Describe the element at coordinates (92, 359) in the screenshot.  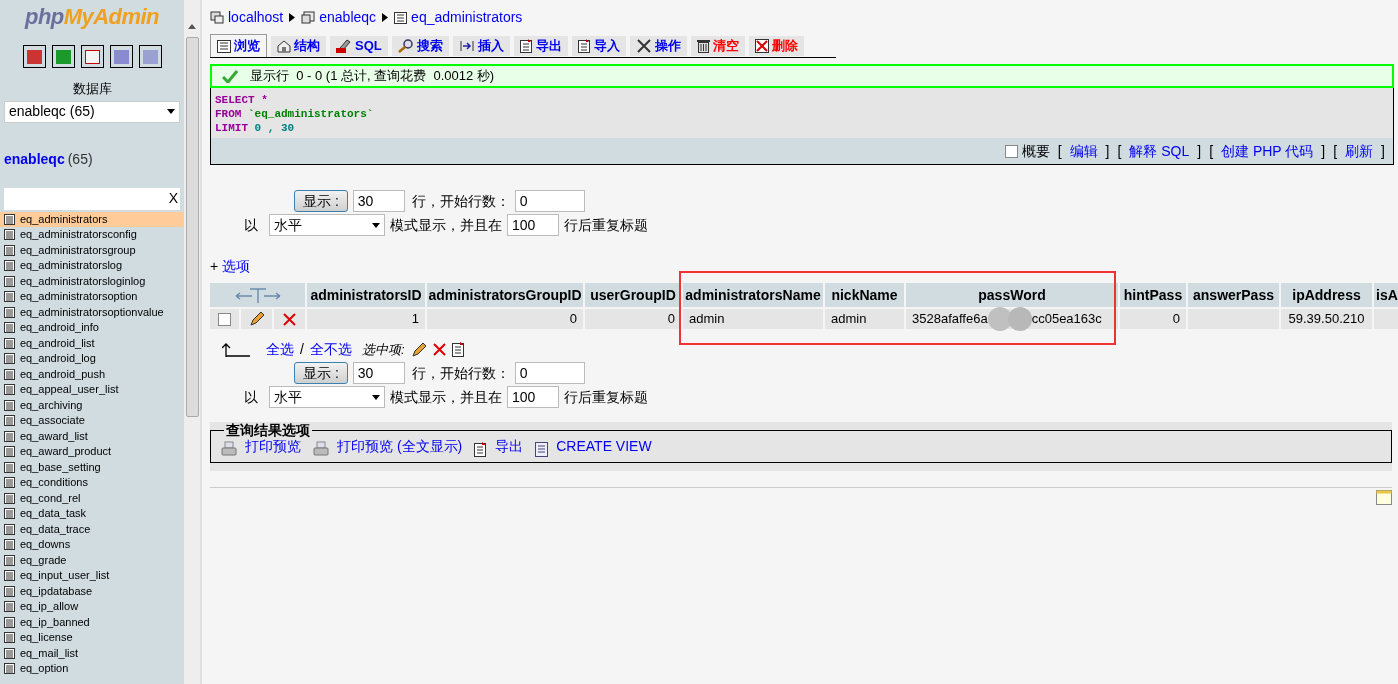
I see `table-list-item: eq_android_log` at that location.